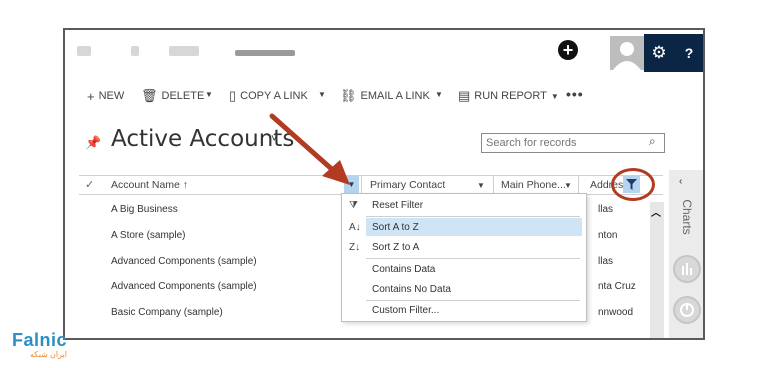 This screenshot has height=368, width=762. Describe the element at coordinates (348, 95) in the screenshot. I see `link-icon: ⛓` at that location.